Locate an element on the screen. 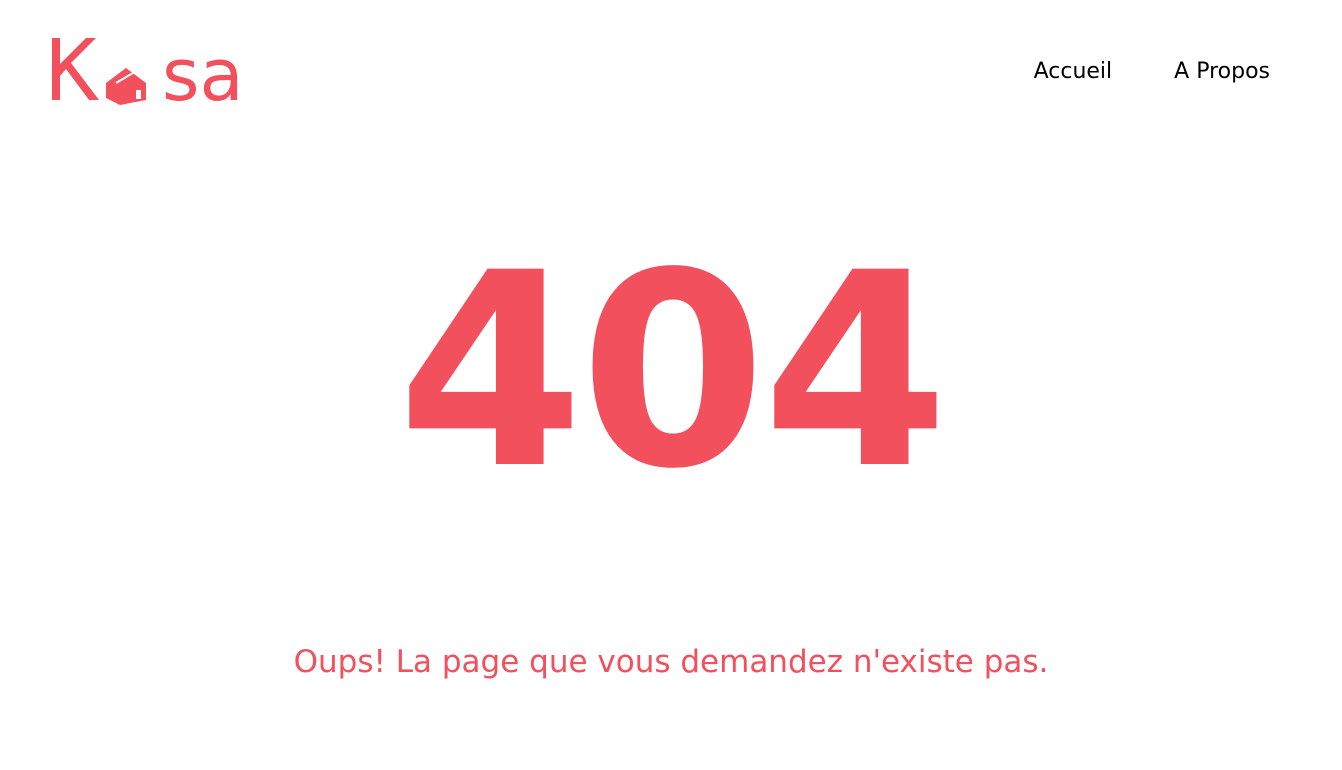  logo-letters-sa: sa is located at coordinates (203, 71).